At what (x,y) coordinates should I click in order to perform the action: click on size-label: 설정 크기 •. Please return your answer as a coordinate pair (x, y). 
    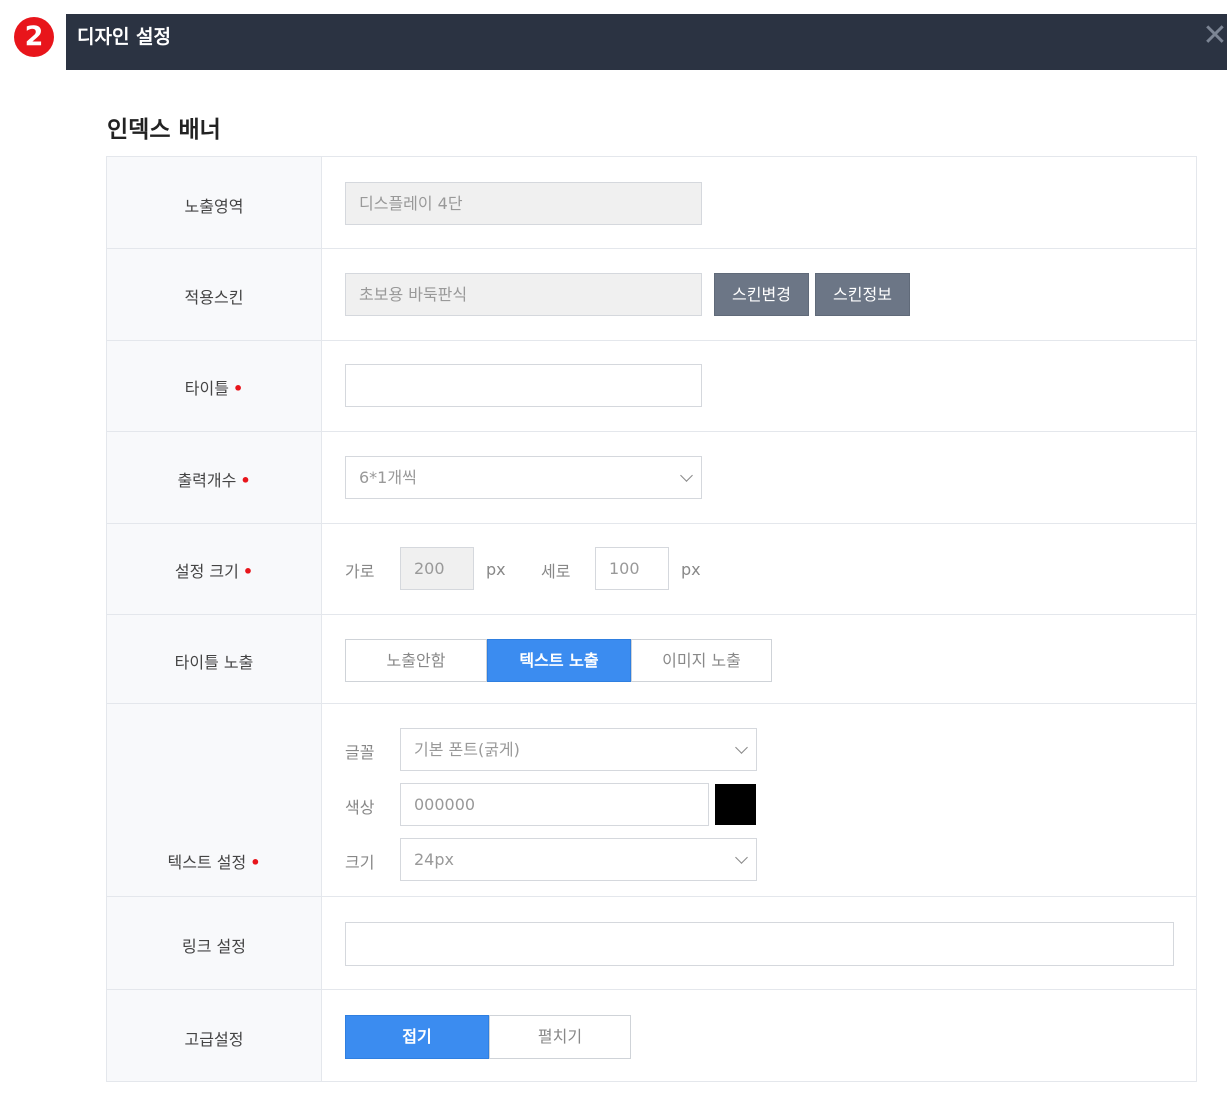
    Looking at the image, I should click on (214, 570).